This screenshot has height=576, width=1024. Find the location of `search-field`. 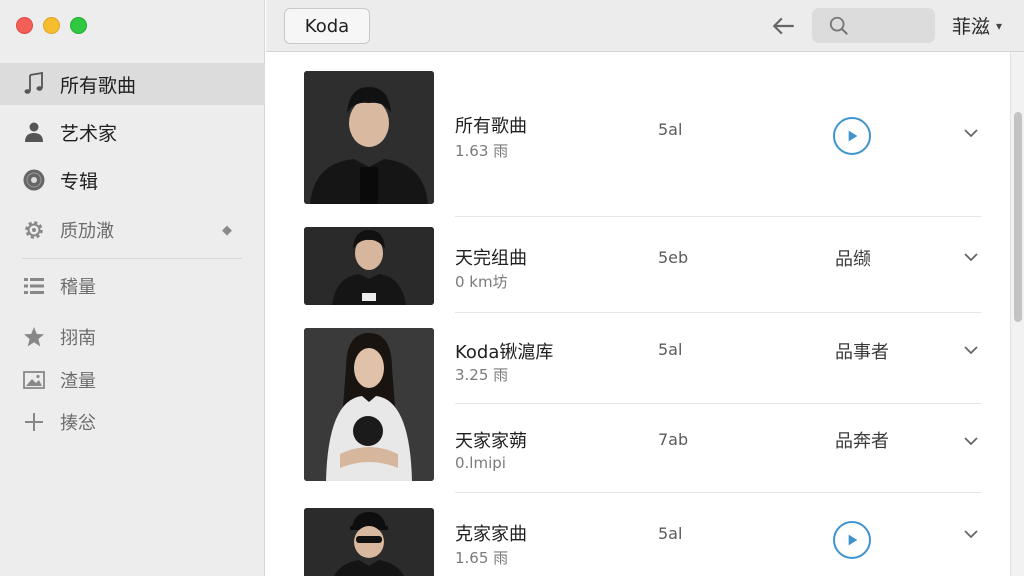

search-field is located at coordinates (873, 25).